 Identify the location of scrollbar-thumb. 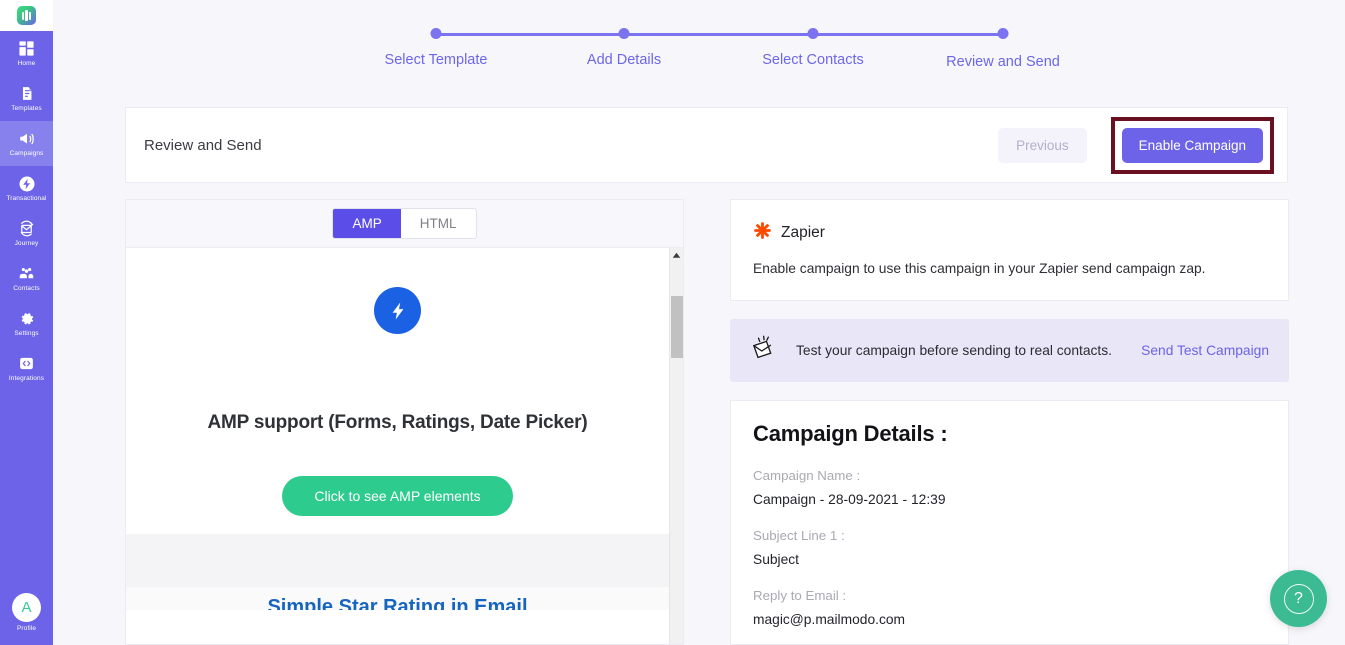
(677, 327).